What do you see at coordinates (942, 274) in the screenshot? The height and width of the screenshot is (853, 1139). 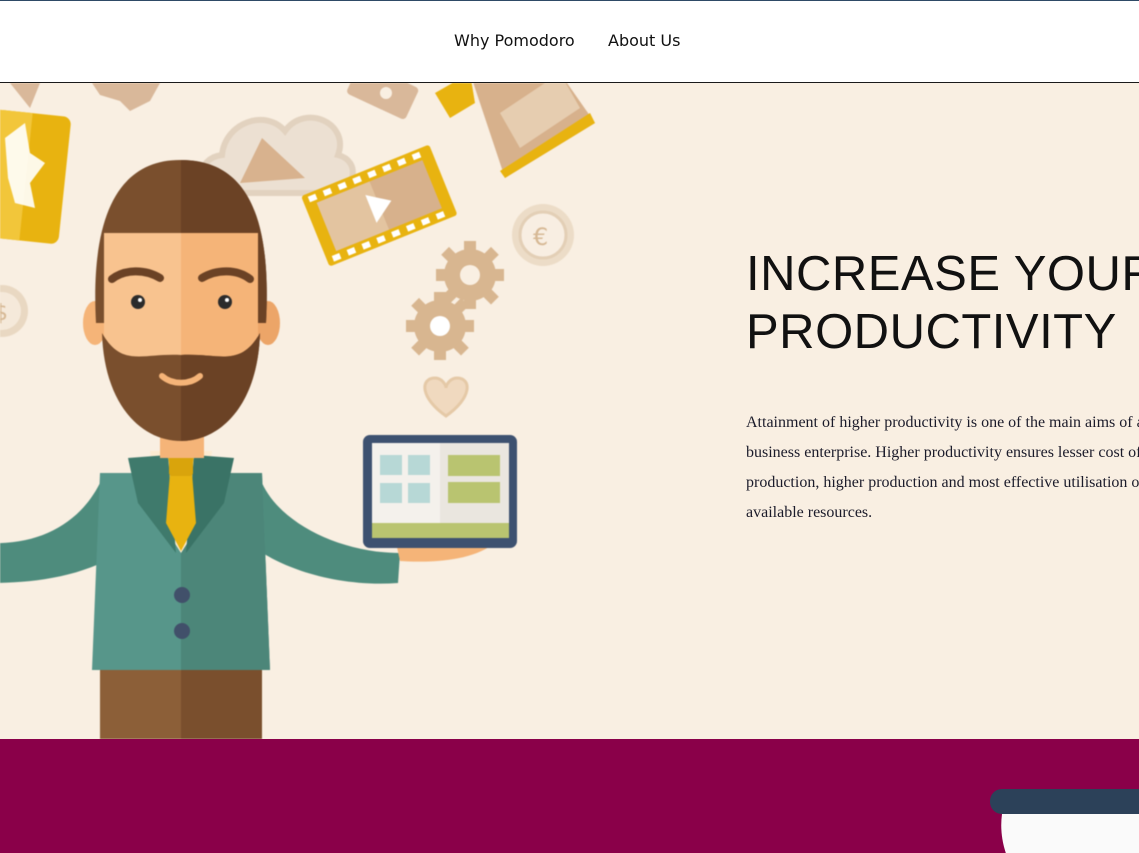 I see `hero-title-line: INCREASE YOUR` at bounding box center [942, 274].